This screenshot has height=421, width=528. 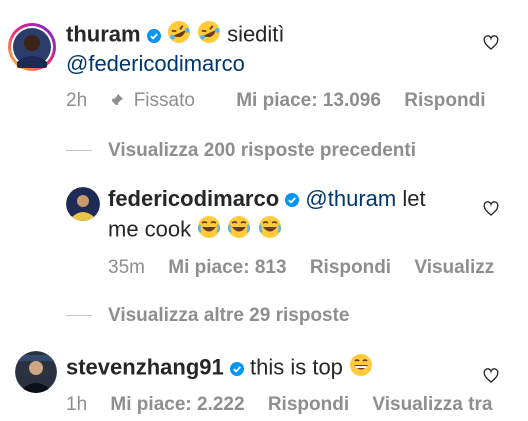 I want to click on avatar-stevenzhang91, so click(x=36, y=372).